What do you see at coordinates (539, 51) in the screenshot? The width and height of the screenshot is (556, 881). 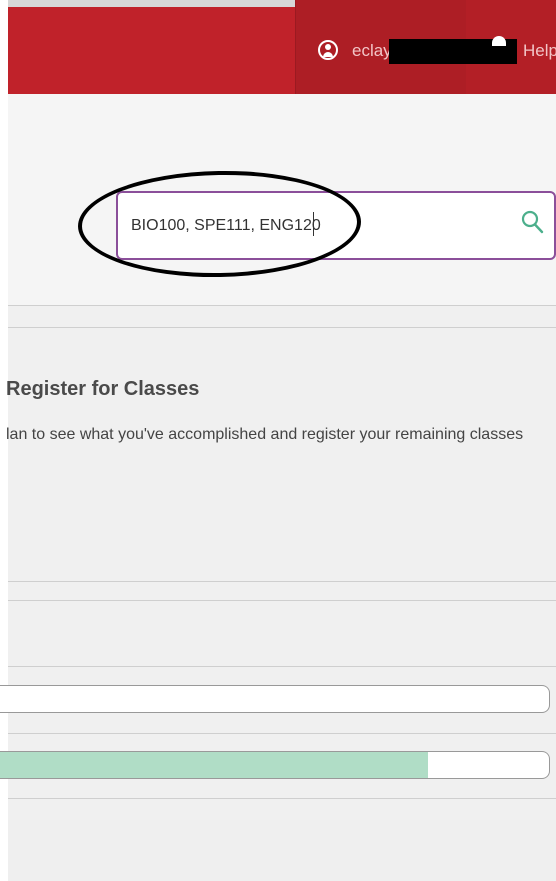 I see `help-label: Help` at bounding box center [539, 51].